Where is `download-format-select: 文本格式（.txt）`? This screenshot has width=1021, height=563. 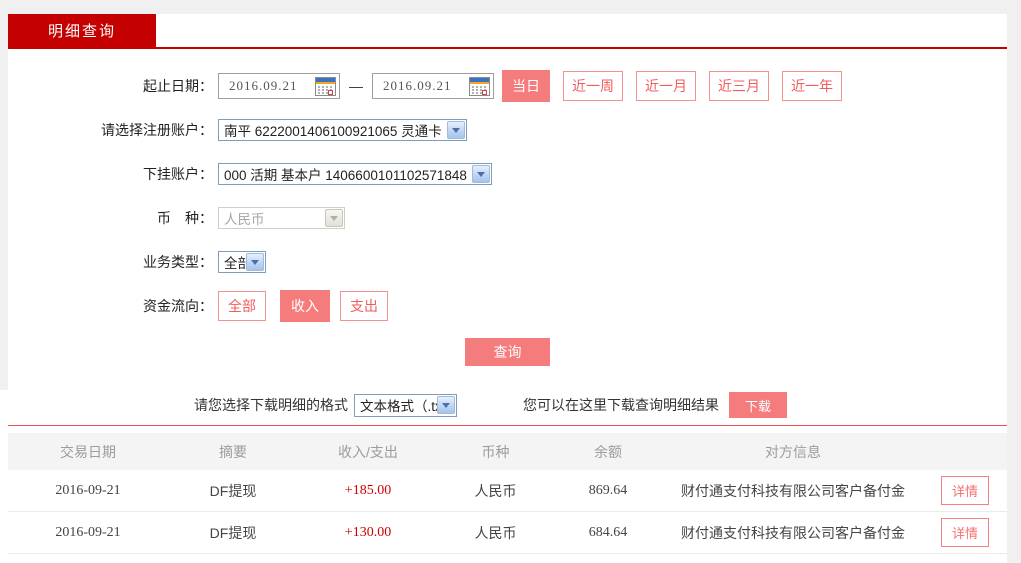 download-format-select: 文本格式（.txt） is located at coordinates (405, 405).